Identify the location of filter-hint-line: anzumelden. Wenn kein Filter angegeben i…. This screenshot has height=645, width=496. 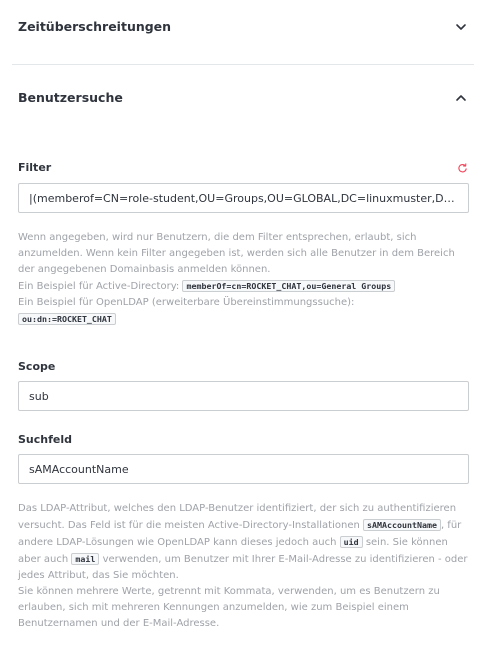
(236, 253).